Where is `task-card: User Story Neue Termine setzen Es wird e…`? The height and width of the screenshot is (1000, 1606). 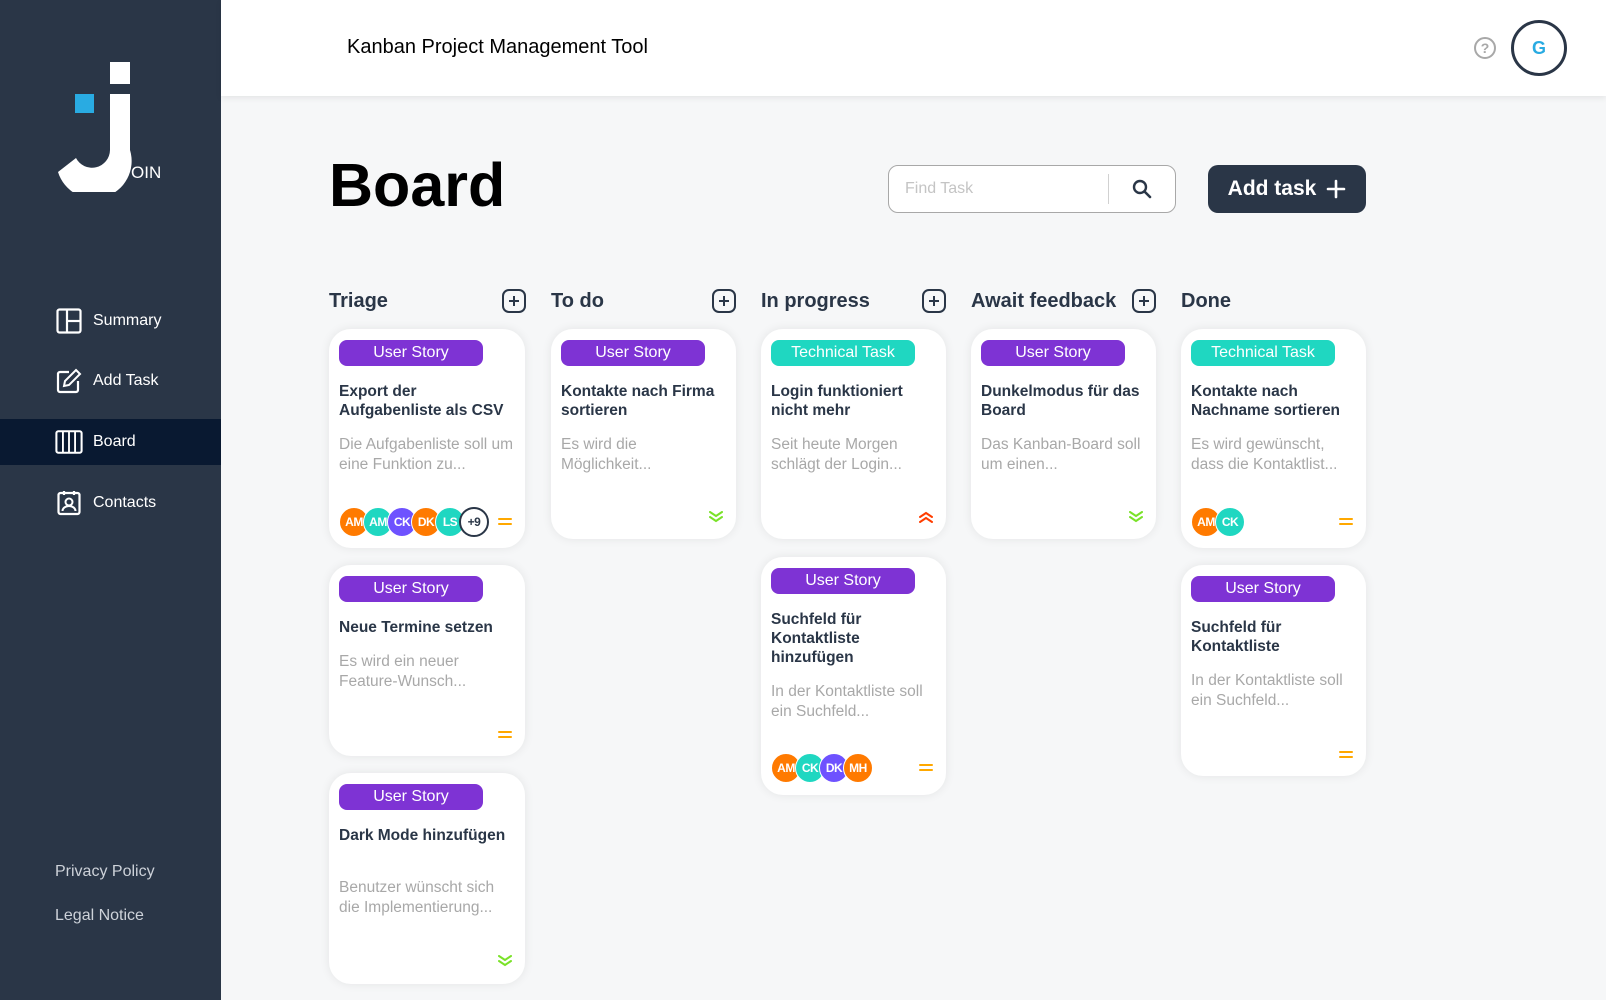 task-card: User Story Neue Termine setzen Es wird e… is located at coordinates (427, 660).